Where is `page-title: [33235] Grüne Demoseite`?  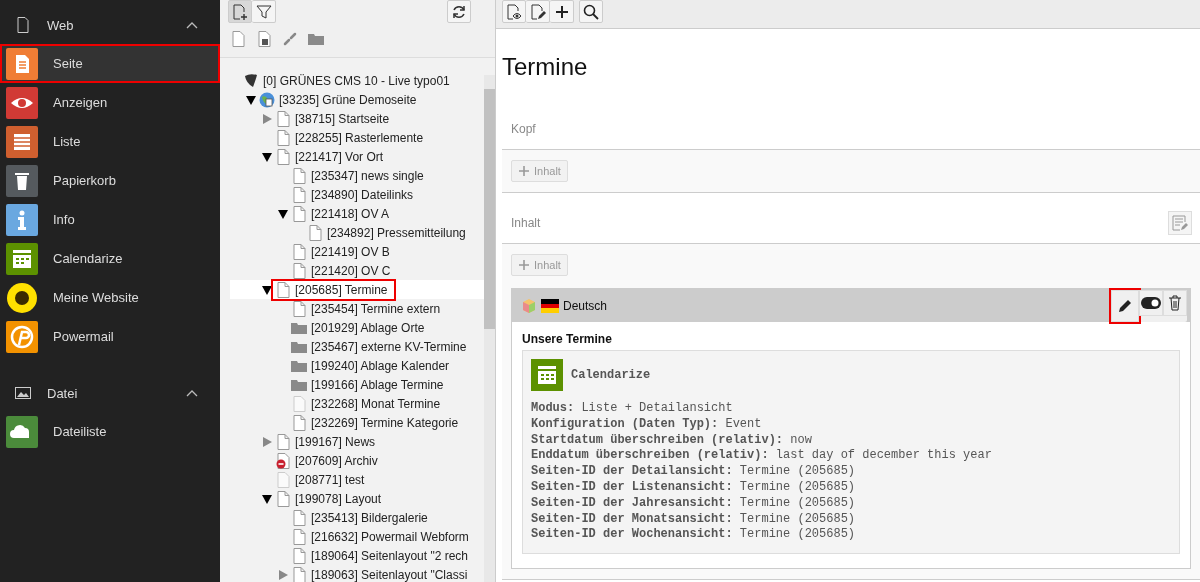 page-title: [33235] Grüne Demoseite is located at coordinates (348, 99).